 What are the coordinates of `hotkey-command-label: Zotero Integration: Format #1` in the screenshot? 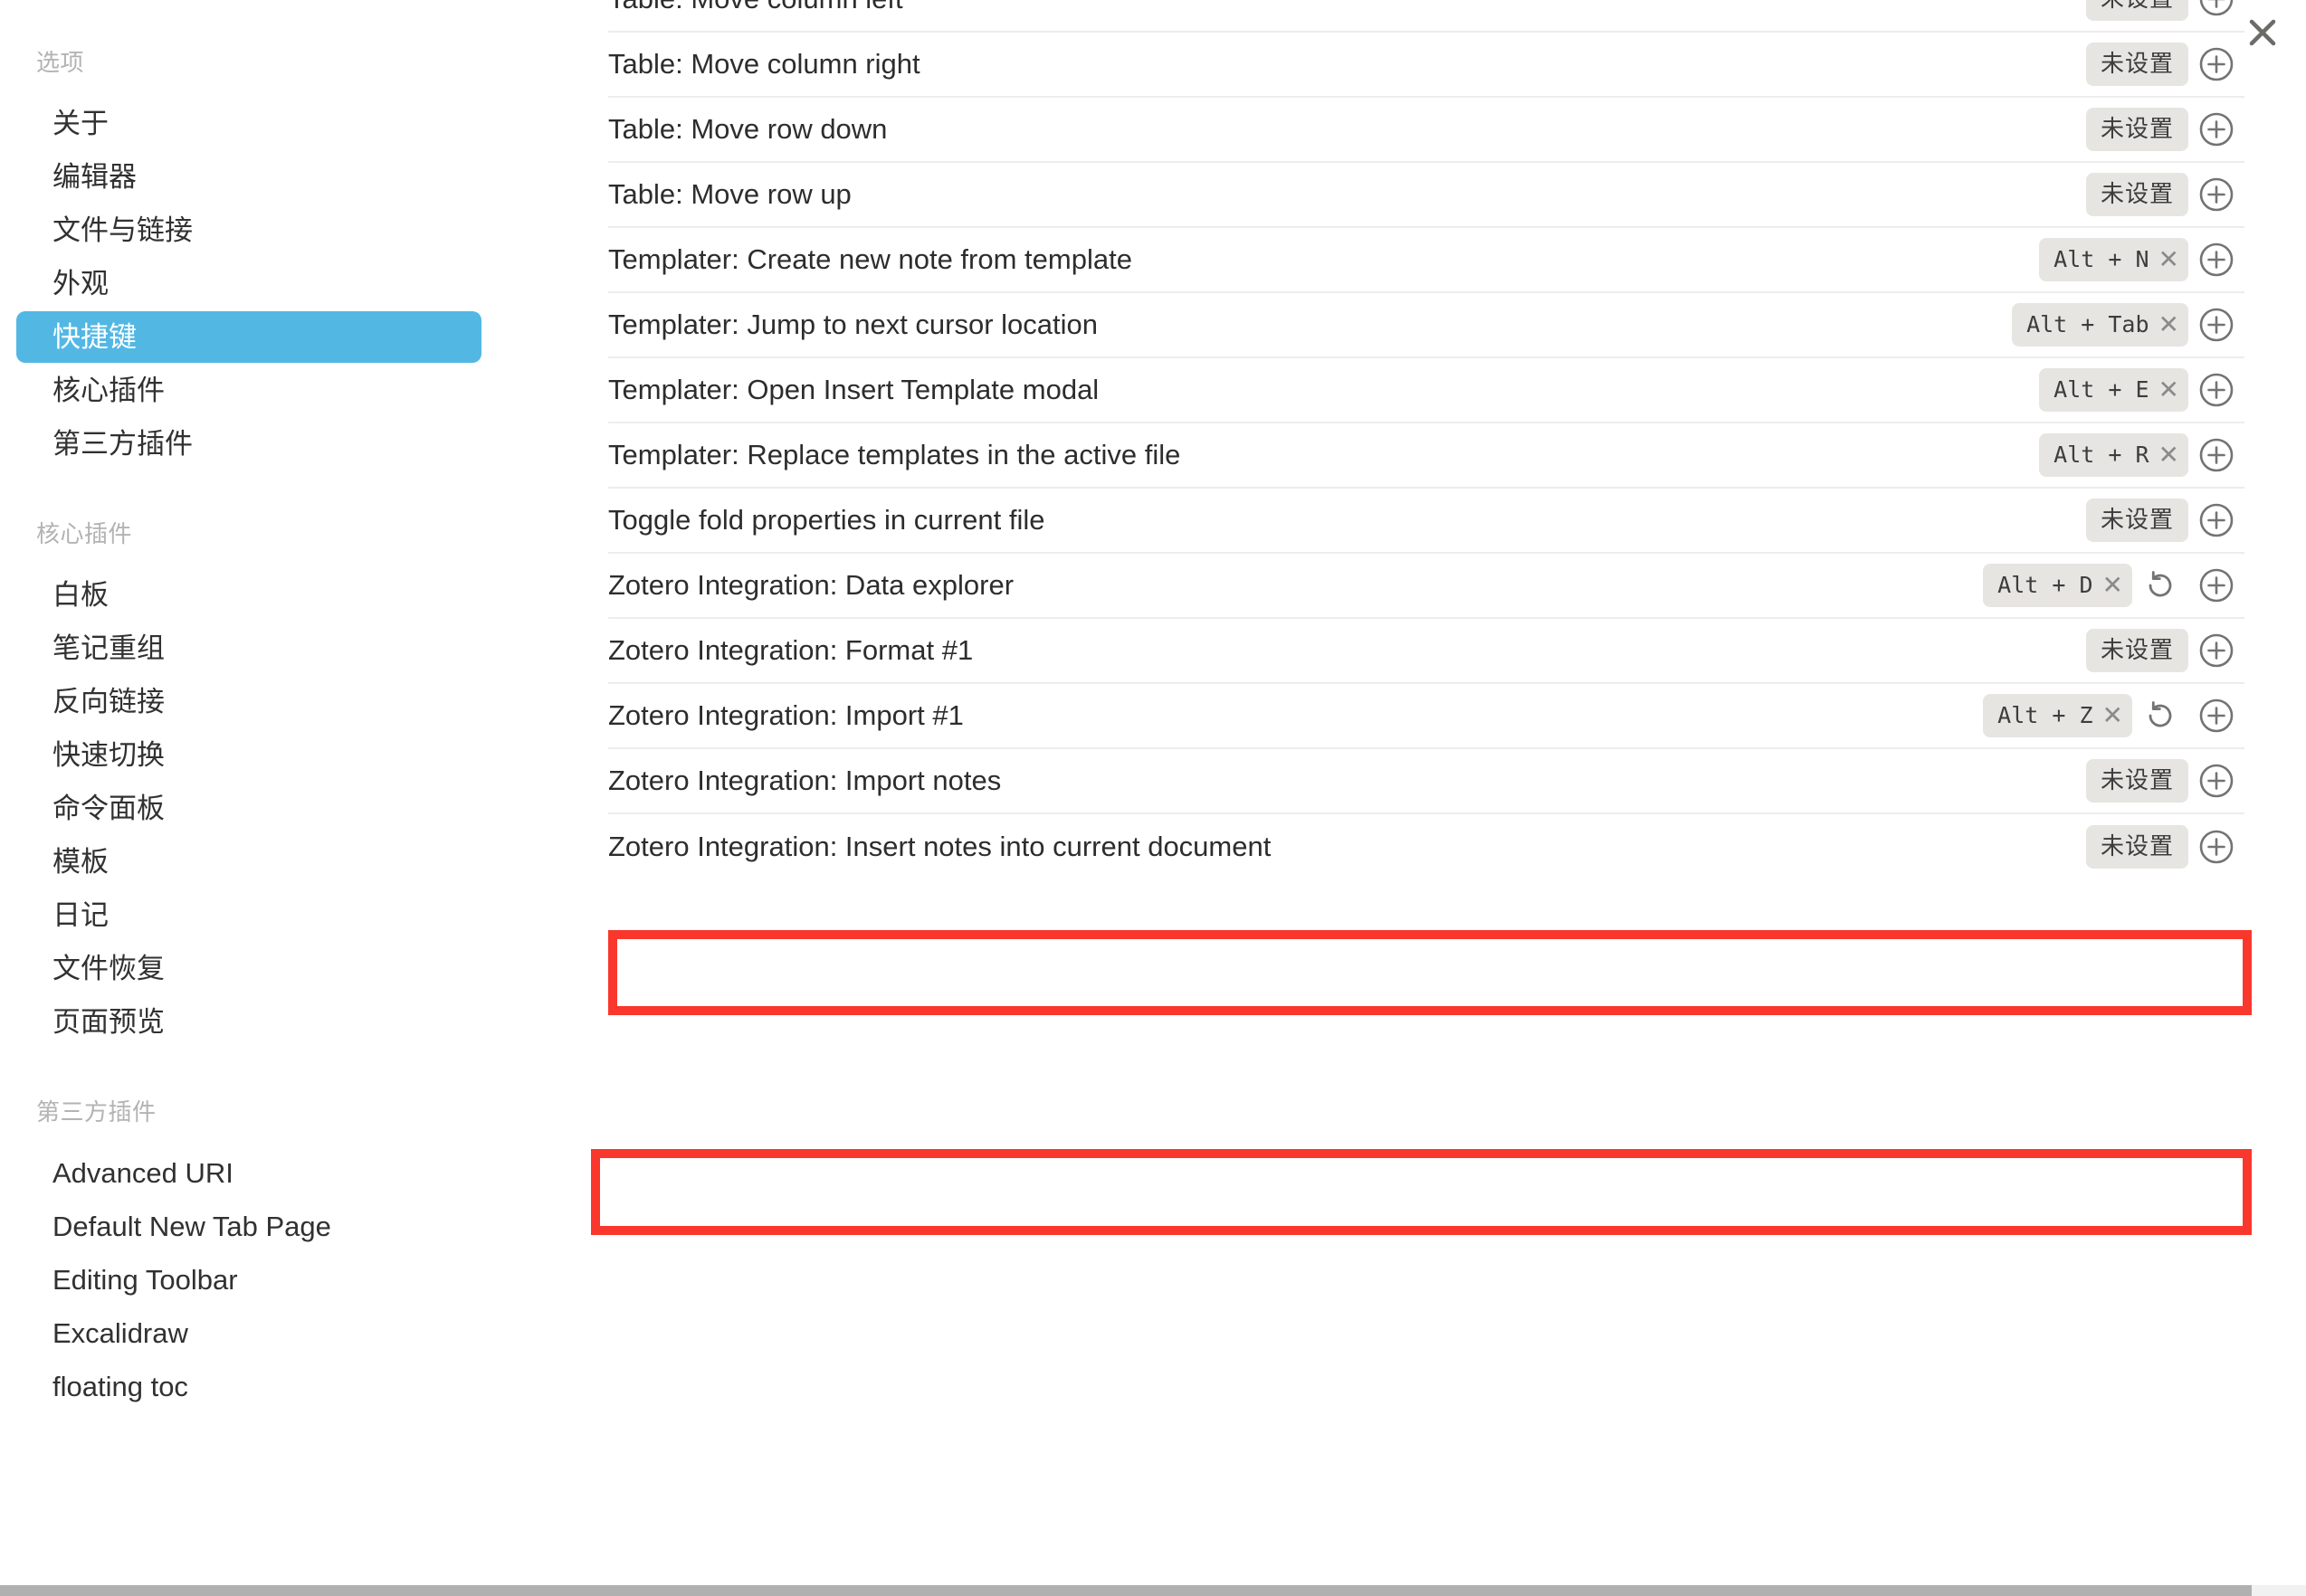 It's located at (791, 650).